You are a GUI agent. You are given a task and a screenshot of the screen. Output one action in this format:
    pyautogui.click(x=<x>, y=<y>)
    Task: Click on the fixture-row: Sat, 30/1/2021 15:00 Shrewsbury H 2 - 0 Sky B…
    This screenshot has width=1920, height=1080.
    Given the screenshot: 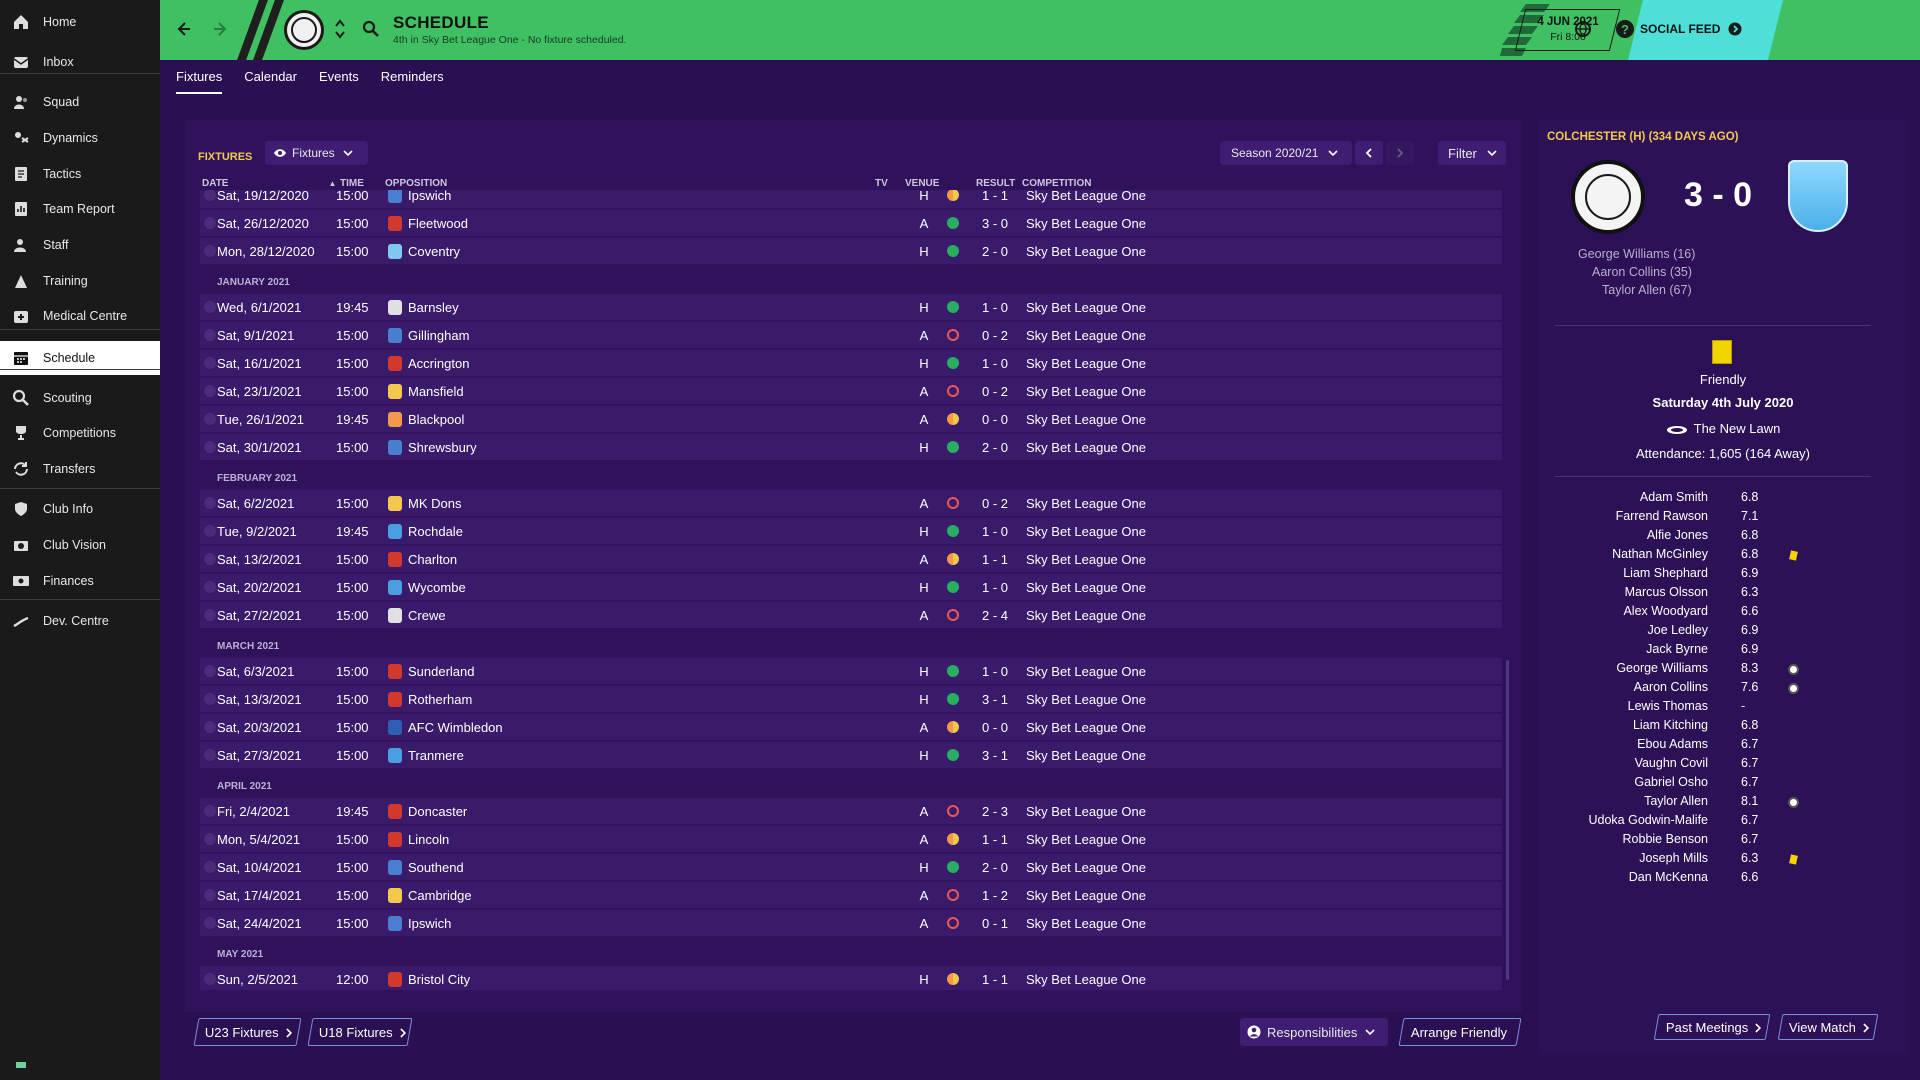 What is the action you would take?
    pyautogui.click(x=851, y=447)
    